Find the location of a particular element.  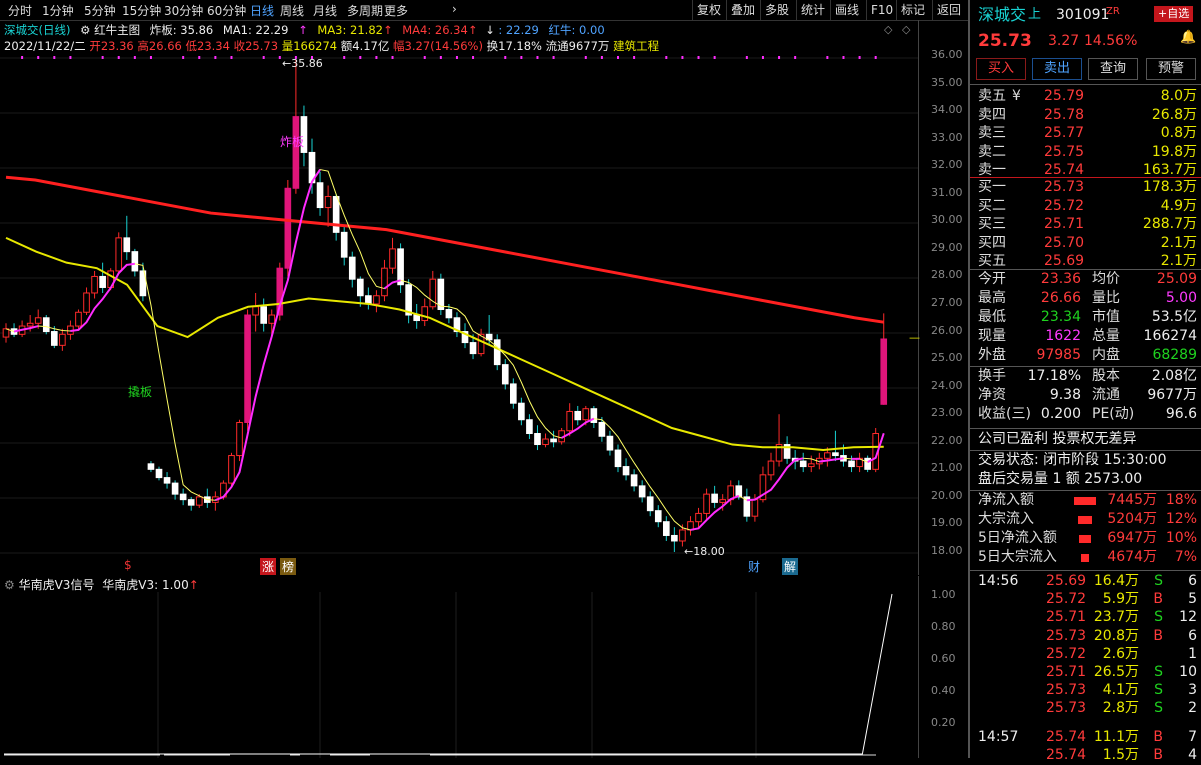

ask-price: 25.79 is located at coordinates (1064, 96).